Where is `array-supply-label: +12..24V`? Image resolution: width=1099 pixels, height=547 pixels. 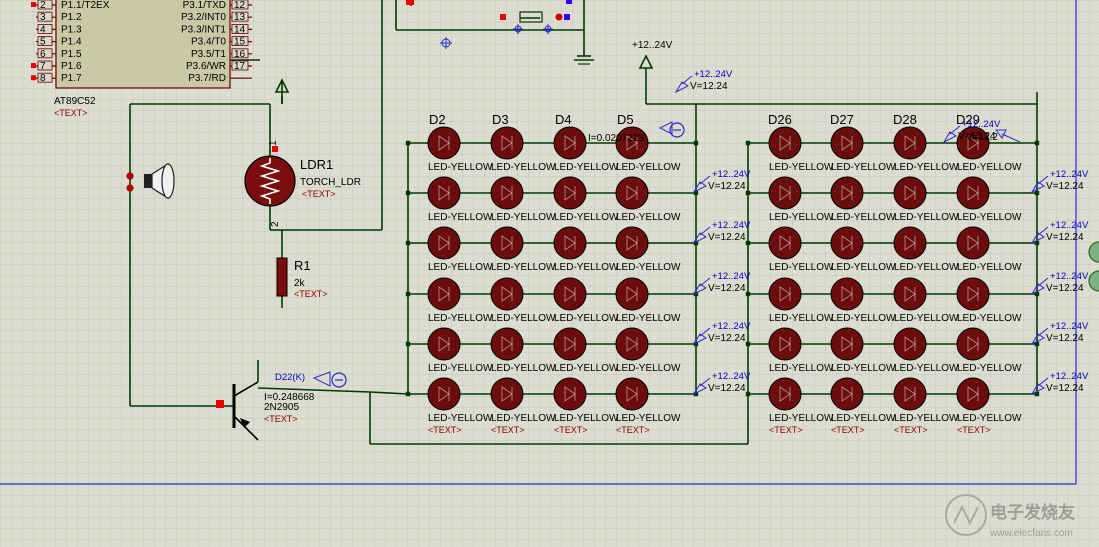
array-supply-label: +12..24V is located at coordinates (652, 45).